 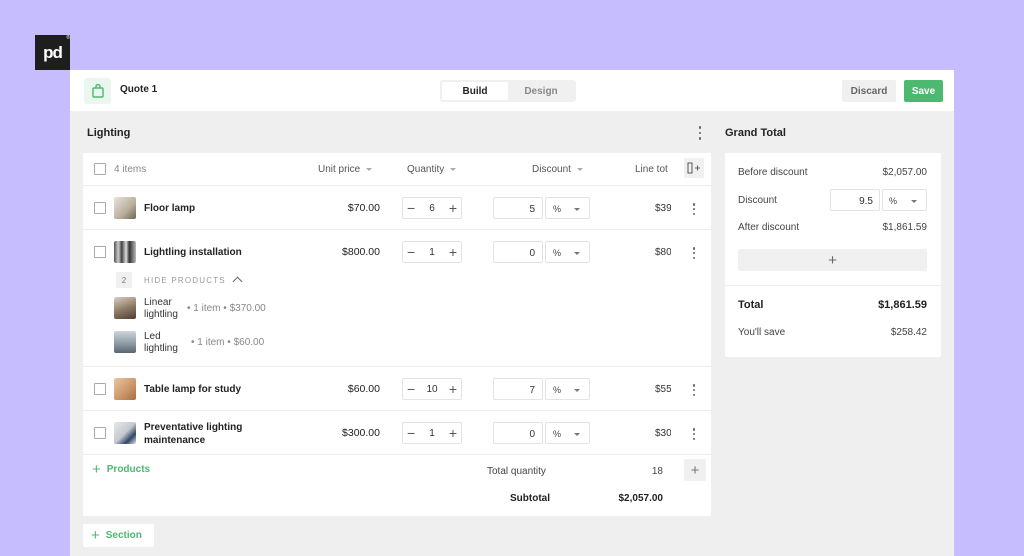 What do you see at coordinates (139, 89) in the screenshot?
I see `quote-title: Quote 1` at bounding box center [139, 89].